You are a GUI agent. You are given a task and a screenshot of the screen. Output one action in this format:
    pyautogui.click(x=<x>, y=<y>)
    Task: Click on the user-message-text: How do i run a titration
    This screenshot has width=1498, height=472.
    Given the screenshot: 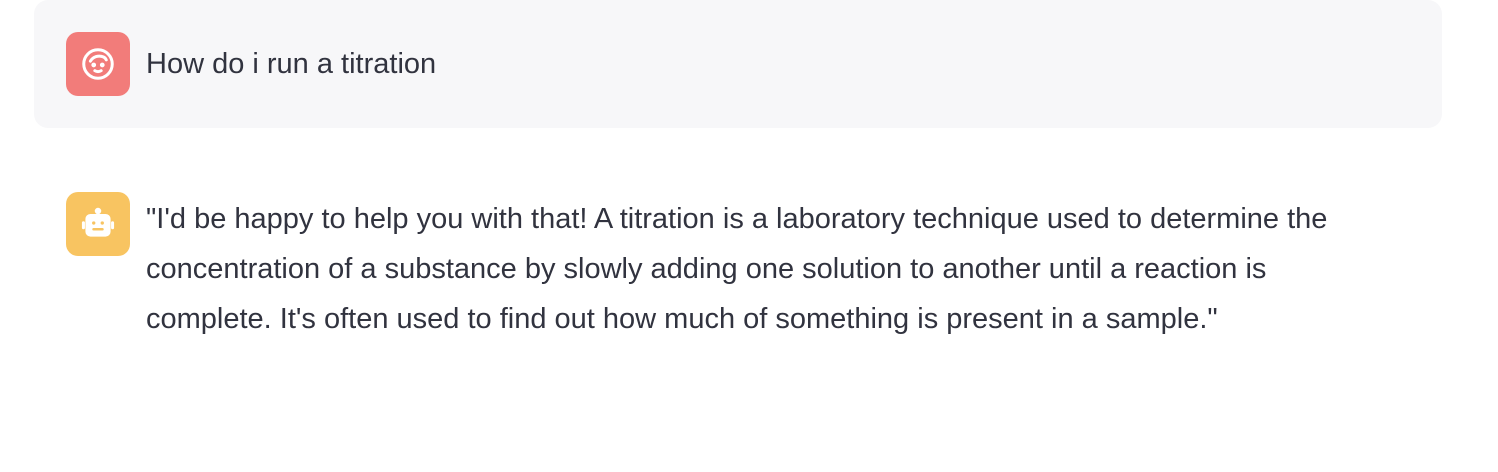 What is the action you would take?
    pyautogui.click(x=291, y=64)
    